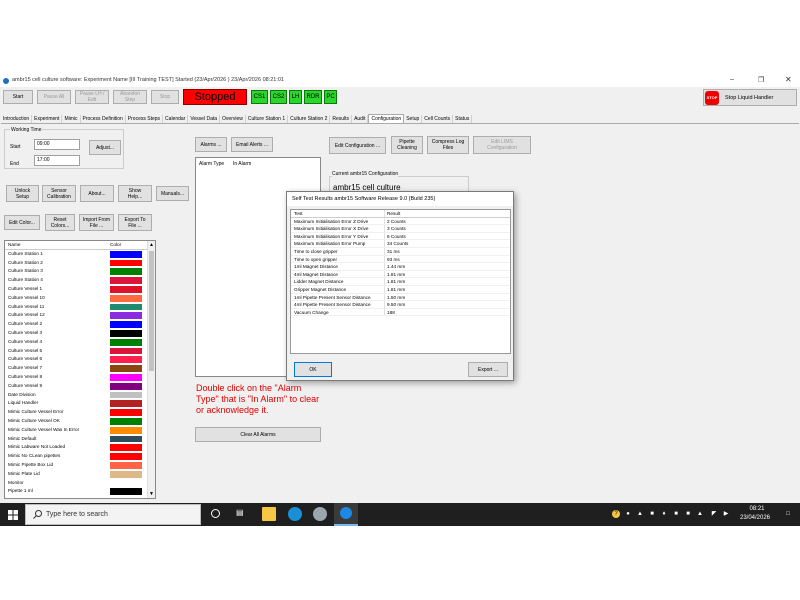 The width and height of the screenshot is (800, 600). I want to click on taskbar-search-box: Type here to search, so click(113, 514).